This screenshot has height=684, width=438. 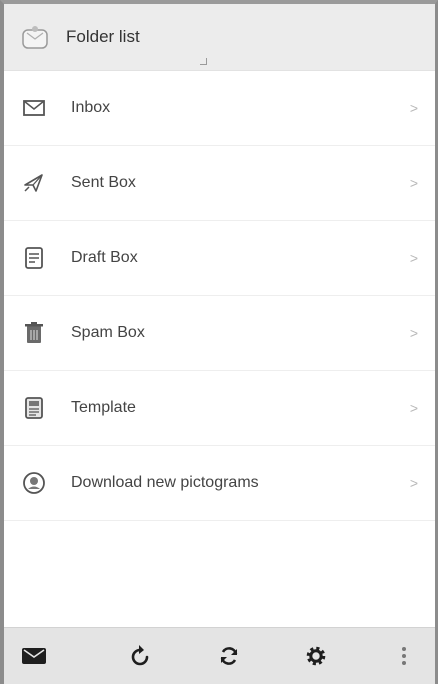 I want to click on header-title: Folder list, so click(x=103, y=36).